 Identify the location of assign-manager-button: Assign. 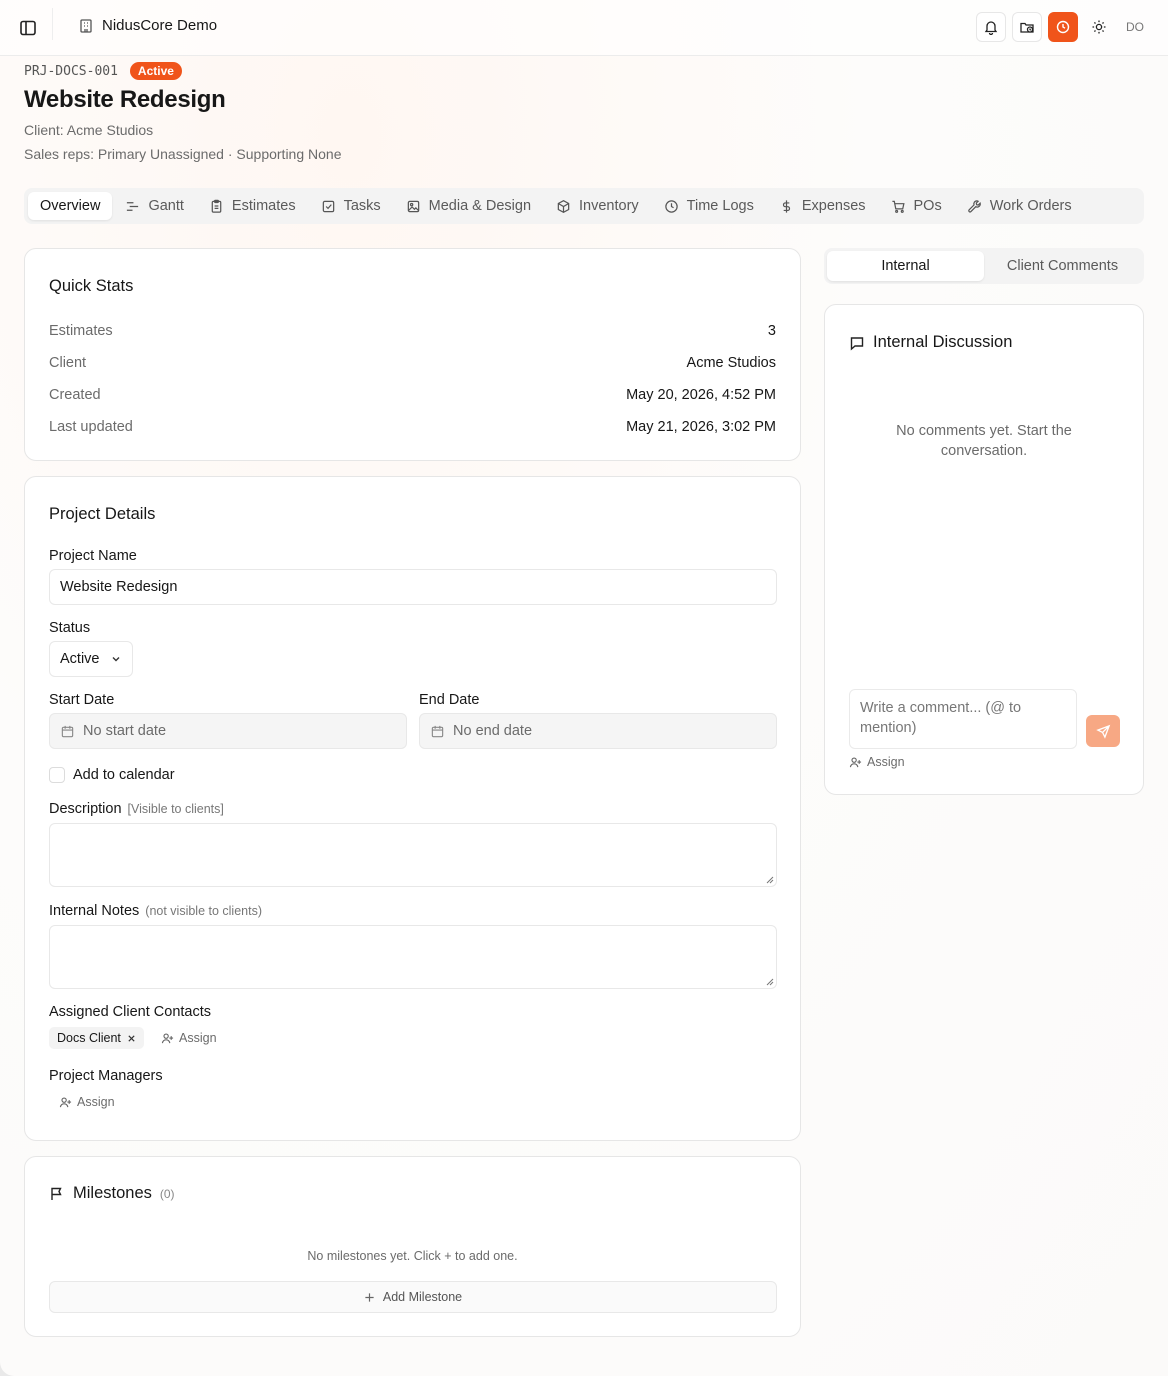
(87, 1102).